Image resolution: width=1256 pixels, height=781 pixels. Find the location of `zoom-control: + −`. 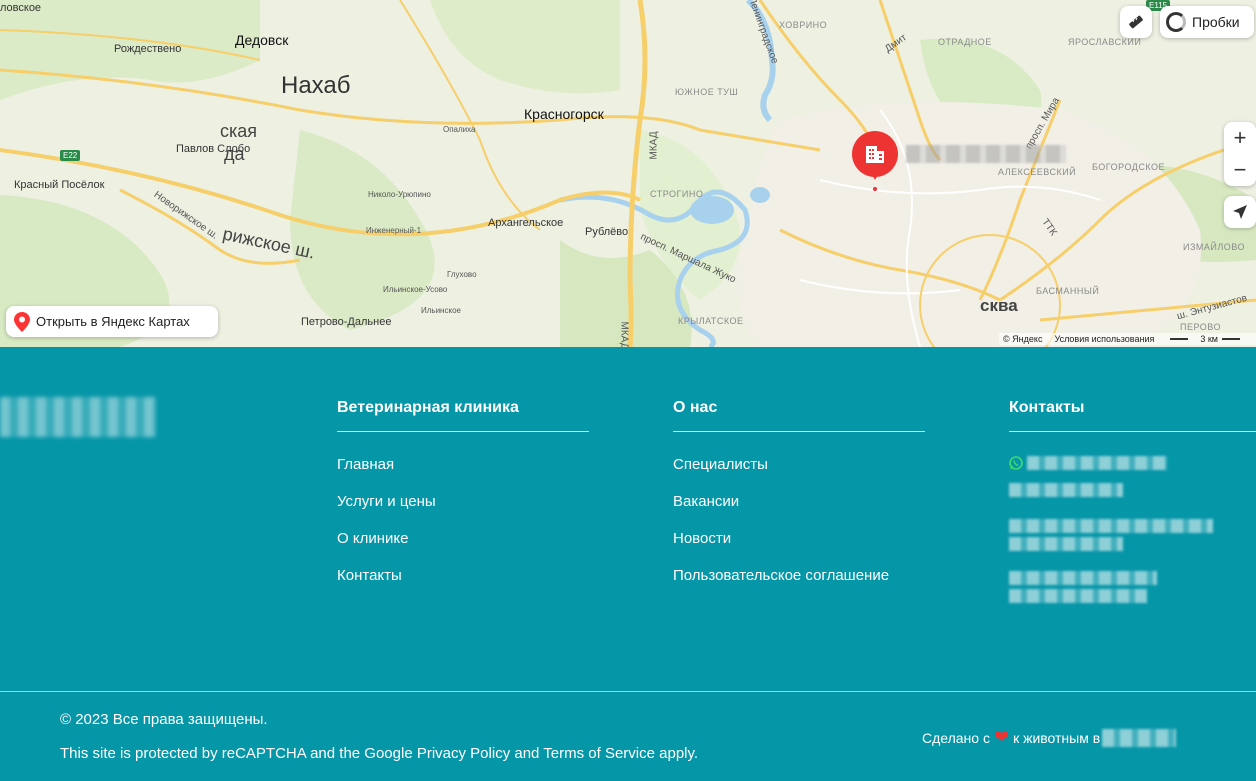

zoom-control: + − is located at coordinates (1240, 154).